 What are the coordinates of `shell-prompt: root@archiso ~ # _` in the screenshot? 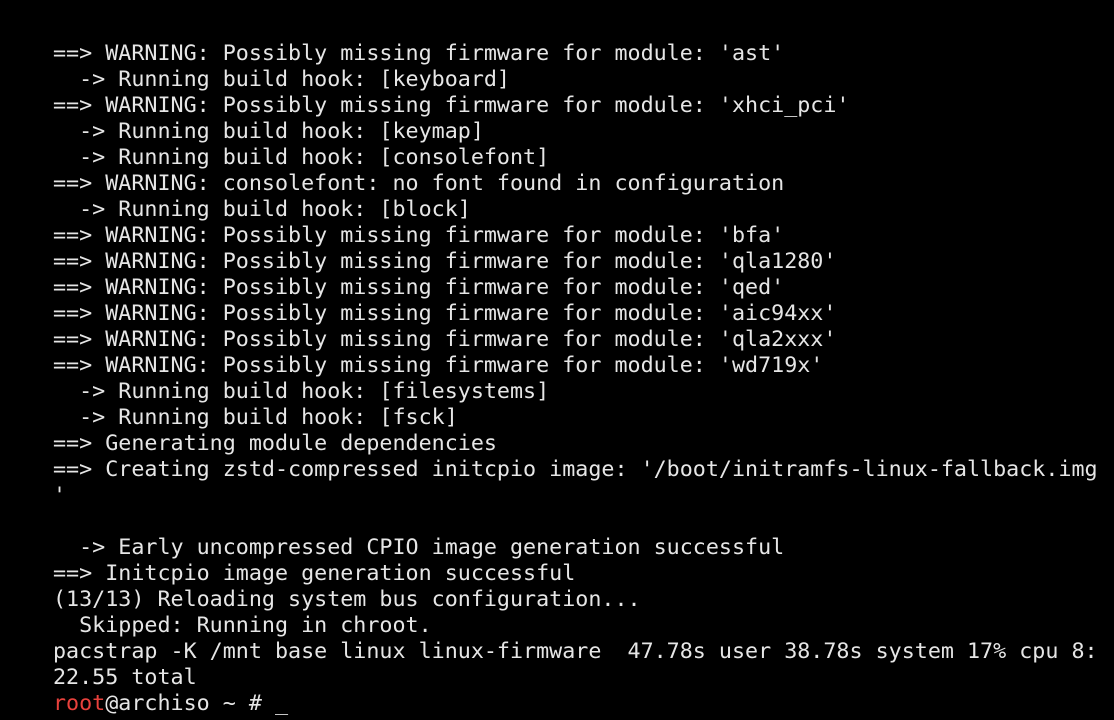 It's located at (582, 704).